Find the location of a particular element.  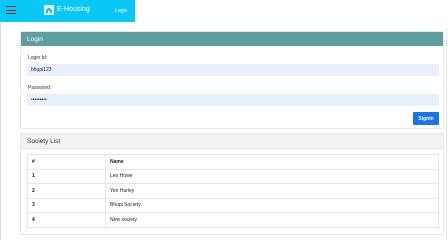

page-right-border is located at coordinates (446, 134).